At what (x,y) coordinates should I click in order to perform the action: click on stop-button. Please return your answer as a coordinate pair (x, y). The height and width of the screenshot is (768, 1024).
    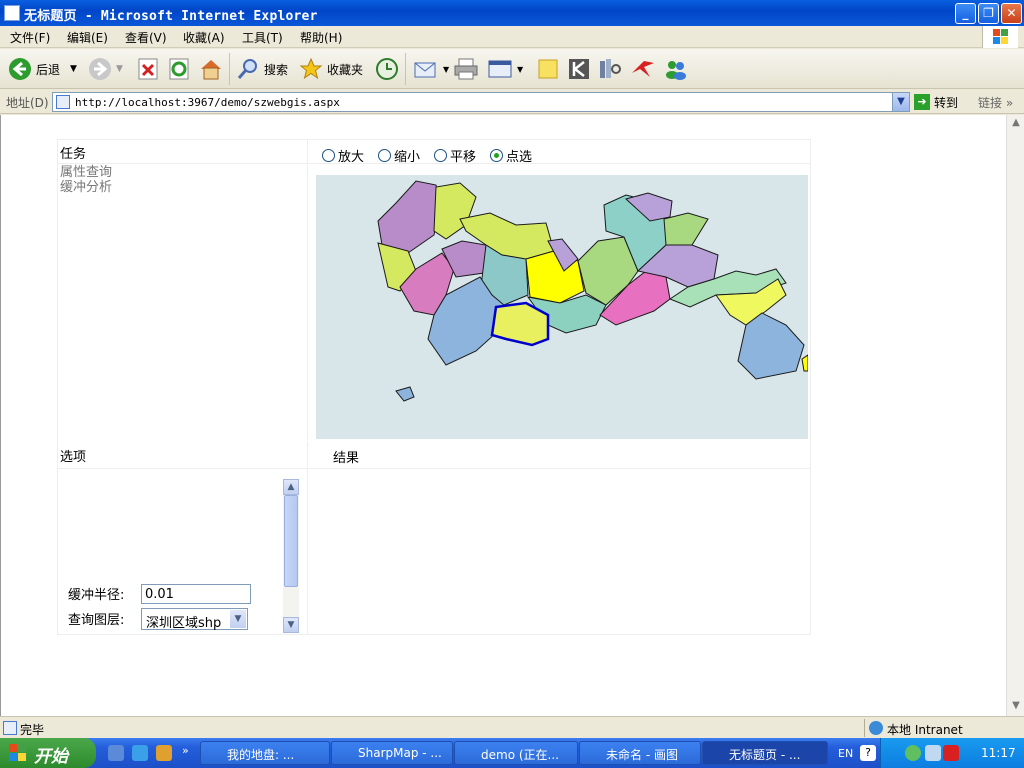
    Looking at the image, I should click on (148, 69).